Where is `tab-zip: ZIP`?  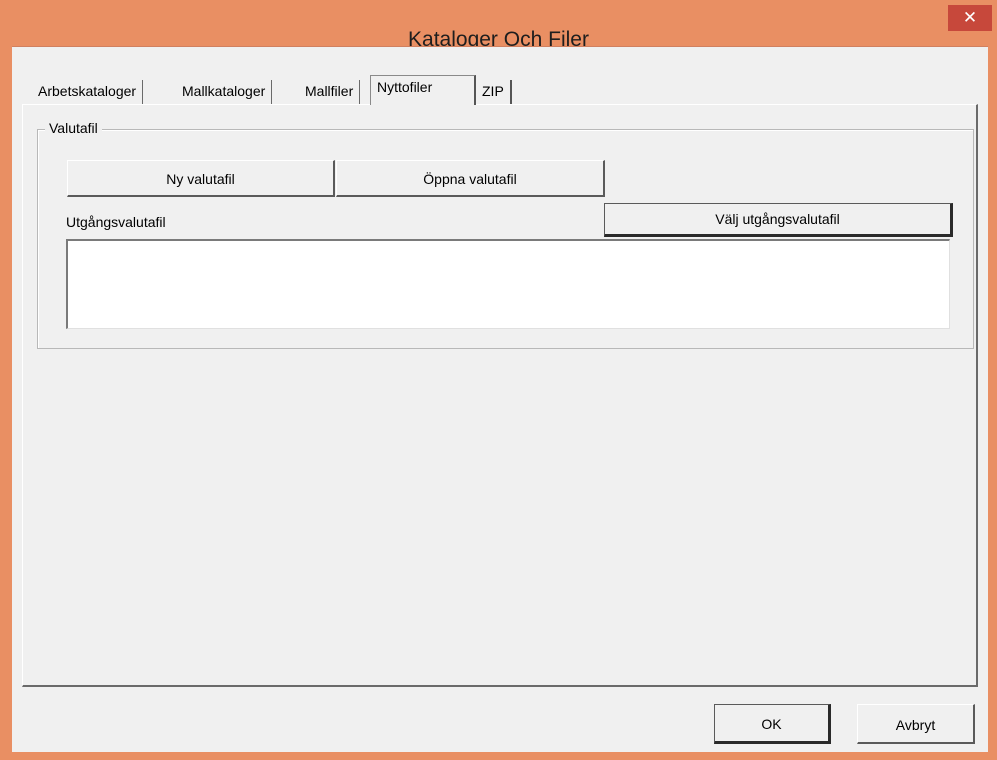
tab-zip: ZIP is located at coordinates (494, 92).